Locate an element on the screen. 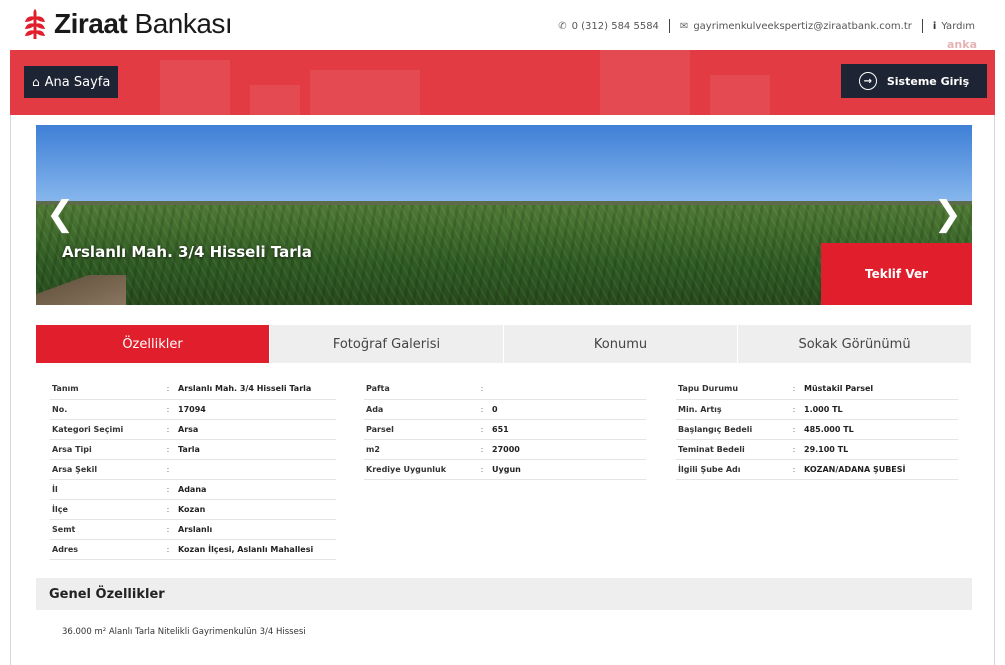 The height and width of the screenshot is (665, 1005). detail-row: Krediye Uygunluk: Uygun is located at coordinates (505, 469).